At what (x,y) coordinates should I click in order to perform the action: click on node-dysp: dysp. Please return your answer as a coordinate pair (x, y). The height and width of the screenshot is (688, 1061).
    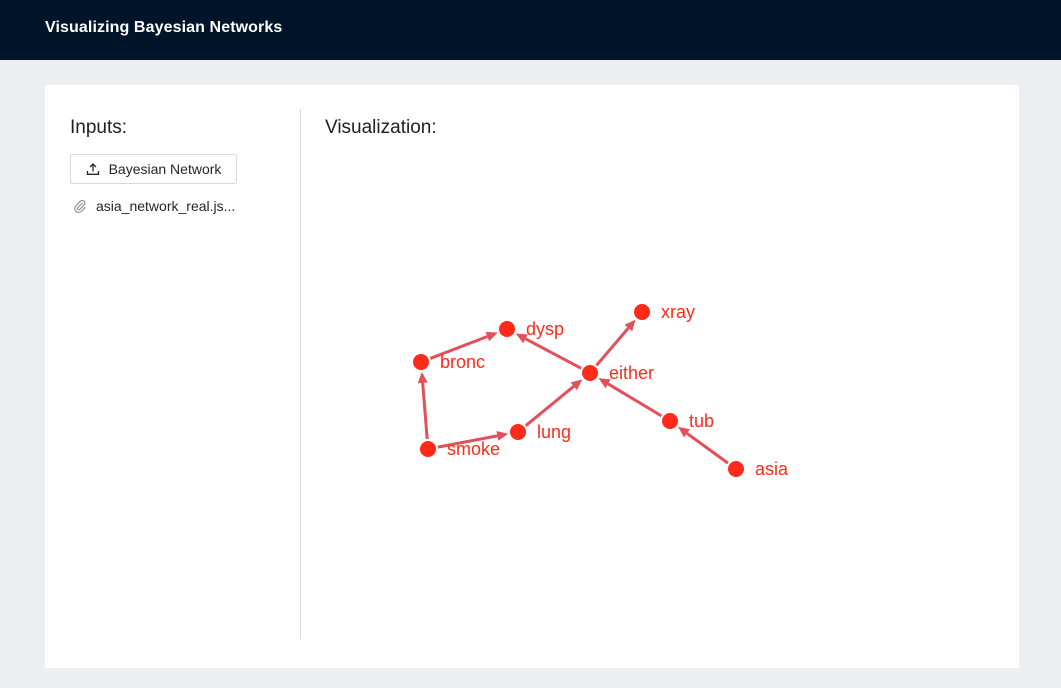
    Looking at the image, I should click on (531, 329).